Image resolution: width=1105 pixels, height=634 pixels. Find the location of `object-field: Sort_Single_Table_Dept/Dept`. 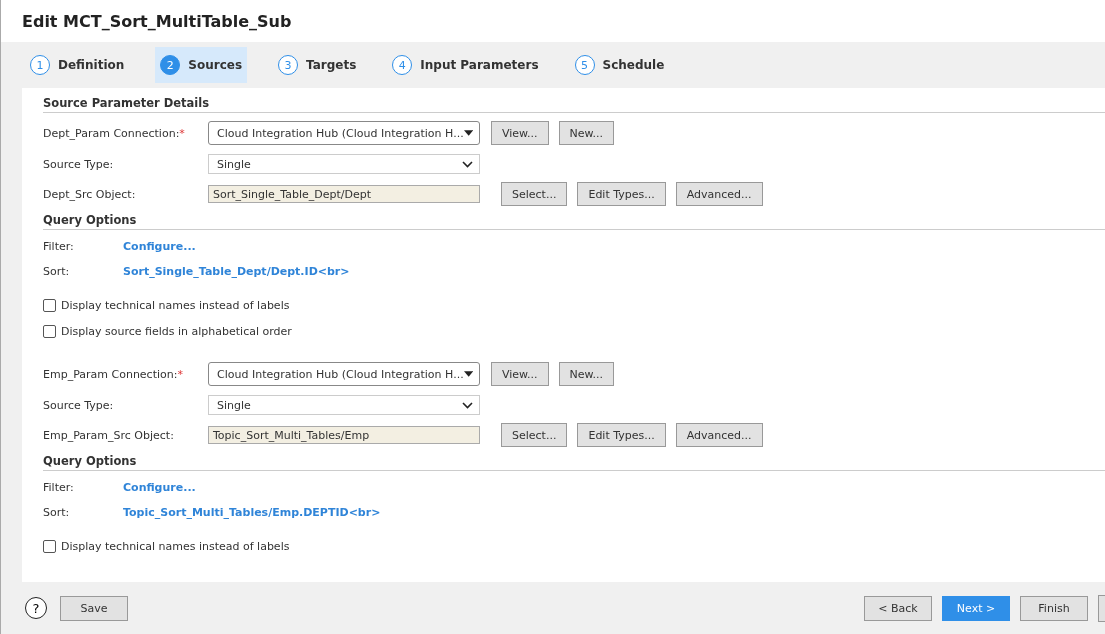

object-field: Sort_Single_Table_Dept/Dept is located at coordinates (344, 194).